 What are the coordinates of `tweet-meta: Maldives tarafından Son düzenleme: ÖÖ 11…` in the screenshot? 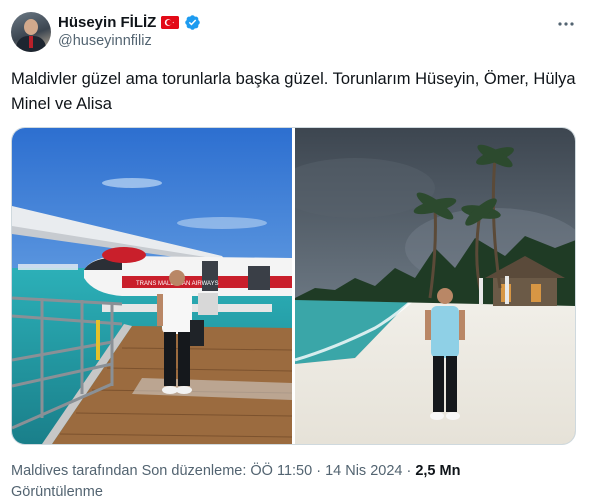 It's located at (235, 471).